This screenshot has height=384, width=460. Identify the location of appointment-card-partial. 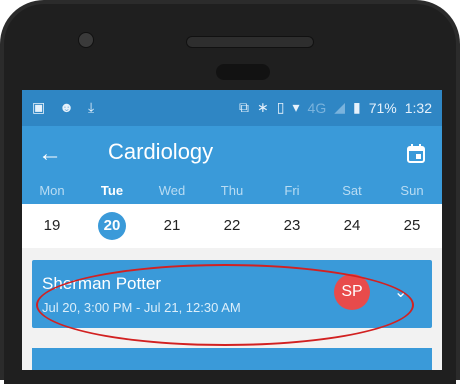
(232, 359).